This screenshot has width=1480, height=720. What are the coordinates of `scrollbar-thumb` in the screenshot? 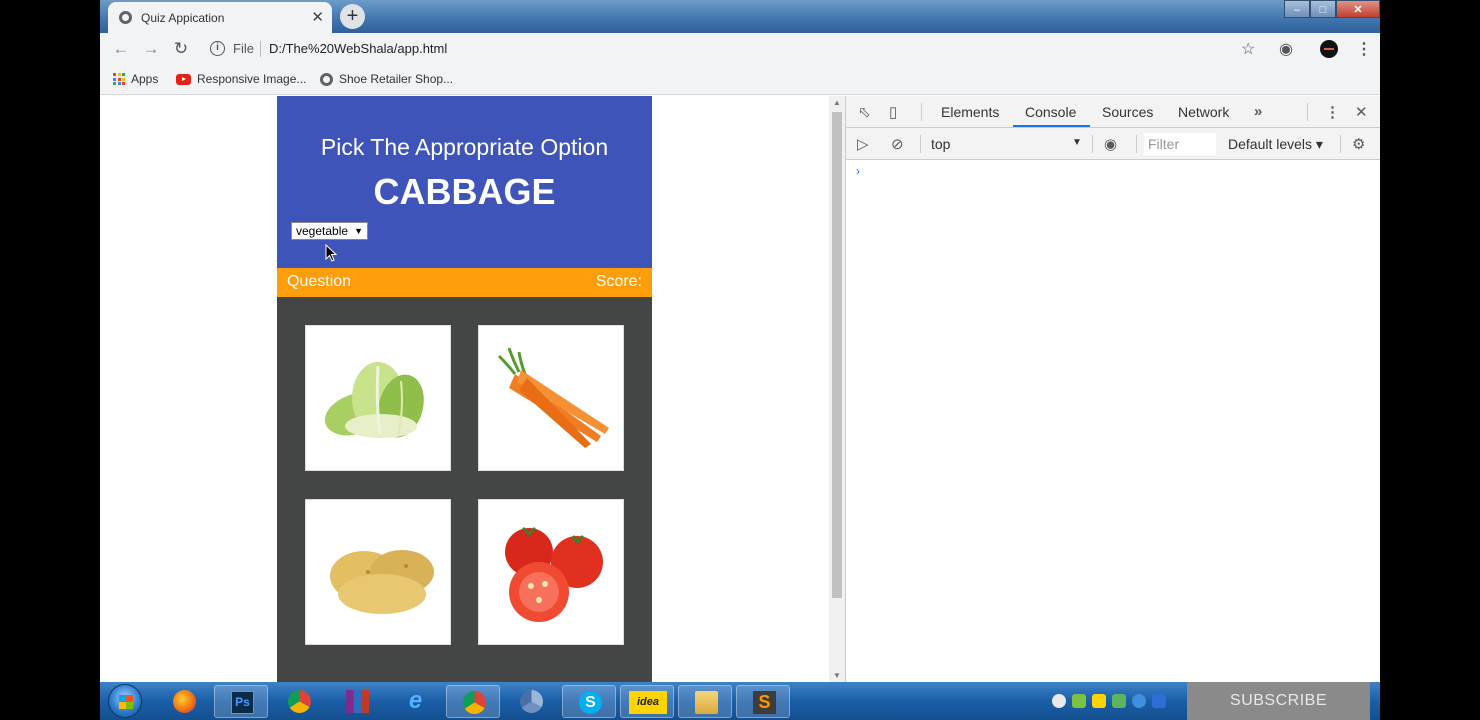 It's located at (837, 355).